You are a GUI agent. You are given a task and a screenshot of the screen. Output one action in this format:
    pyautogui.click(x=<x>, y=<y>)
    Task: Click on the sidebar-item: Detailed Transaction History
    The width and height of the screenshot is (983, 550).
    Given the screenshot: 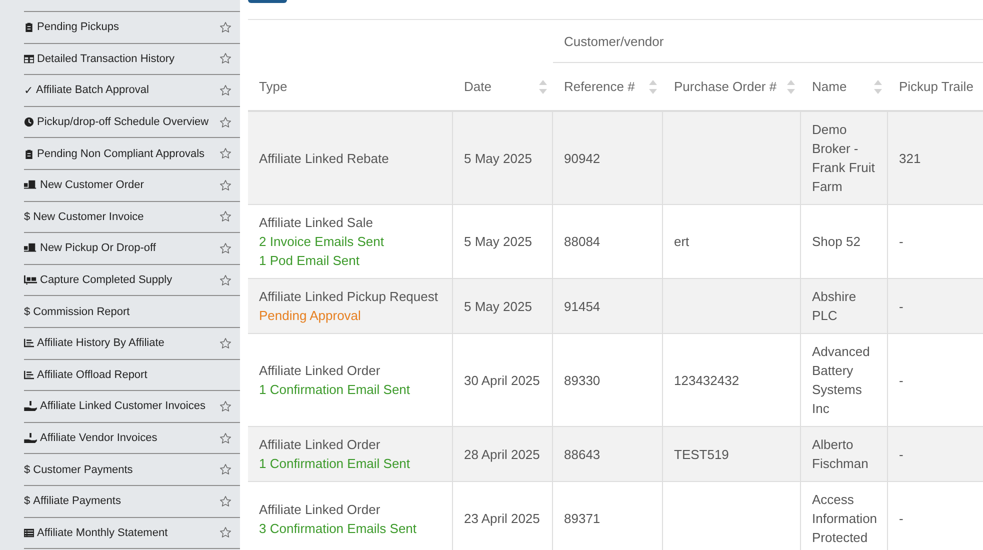 What is the action you would take?
    pyautogui.click(x=132, y=60)
    